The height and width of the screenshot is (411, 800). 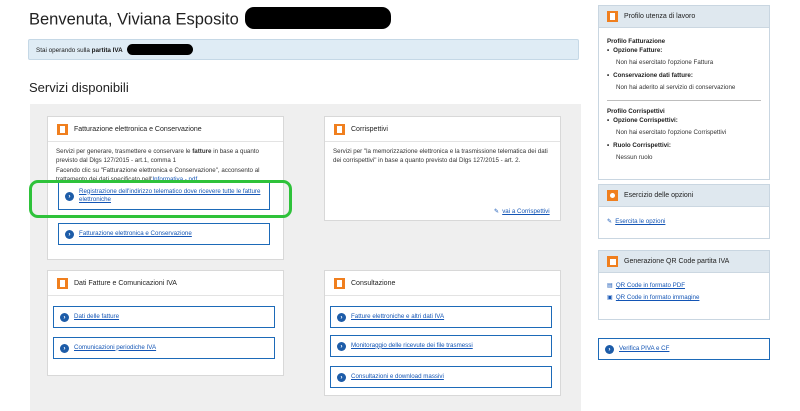 I want to click on divider, so click(x=684, y=100).